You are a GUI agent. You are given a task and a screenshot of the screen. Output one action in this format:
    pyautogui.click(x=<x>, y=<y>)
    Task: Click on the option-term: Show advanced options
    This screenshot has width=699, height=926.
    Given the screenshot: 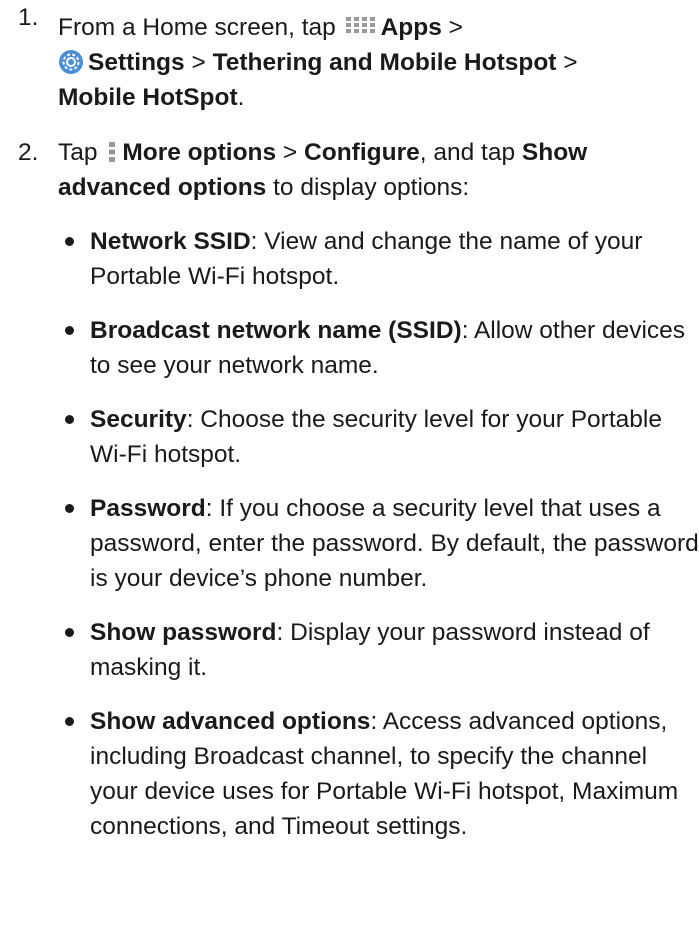 What is the action you would take?
    pyautogui.click(x=230, y=721)
    